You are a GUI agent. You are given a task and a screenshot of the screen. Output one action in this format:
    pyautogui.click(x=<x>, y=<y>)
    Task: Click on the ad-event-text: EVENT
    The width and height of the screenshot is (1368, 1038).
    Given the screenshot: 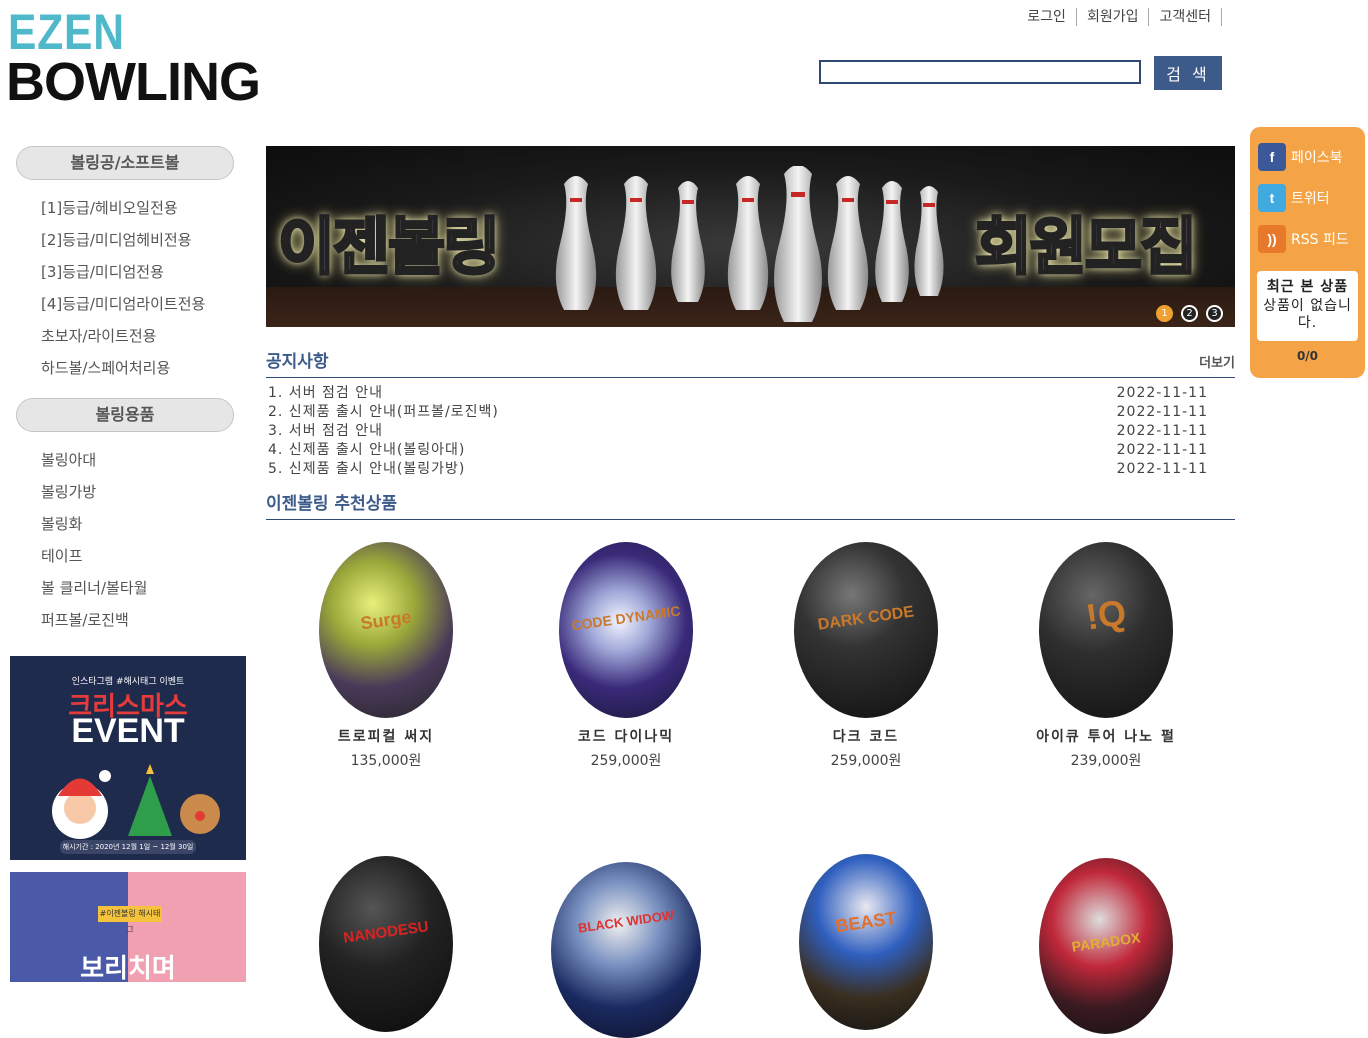 What is the action you would take?
    pyautogui.click(x=128, y=731)
    